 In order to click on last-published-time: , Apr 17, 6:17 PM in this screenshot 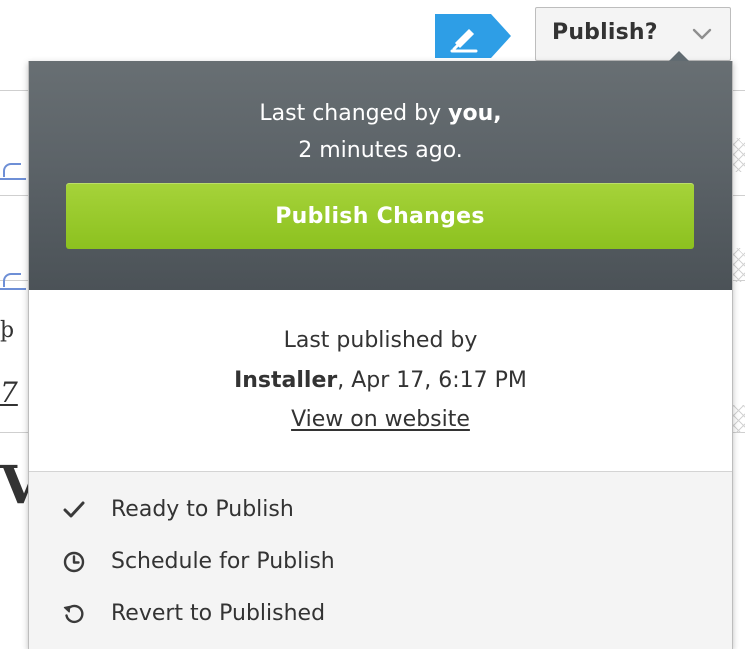, I will do `click(432, 380)`.